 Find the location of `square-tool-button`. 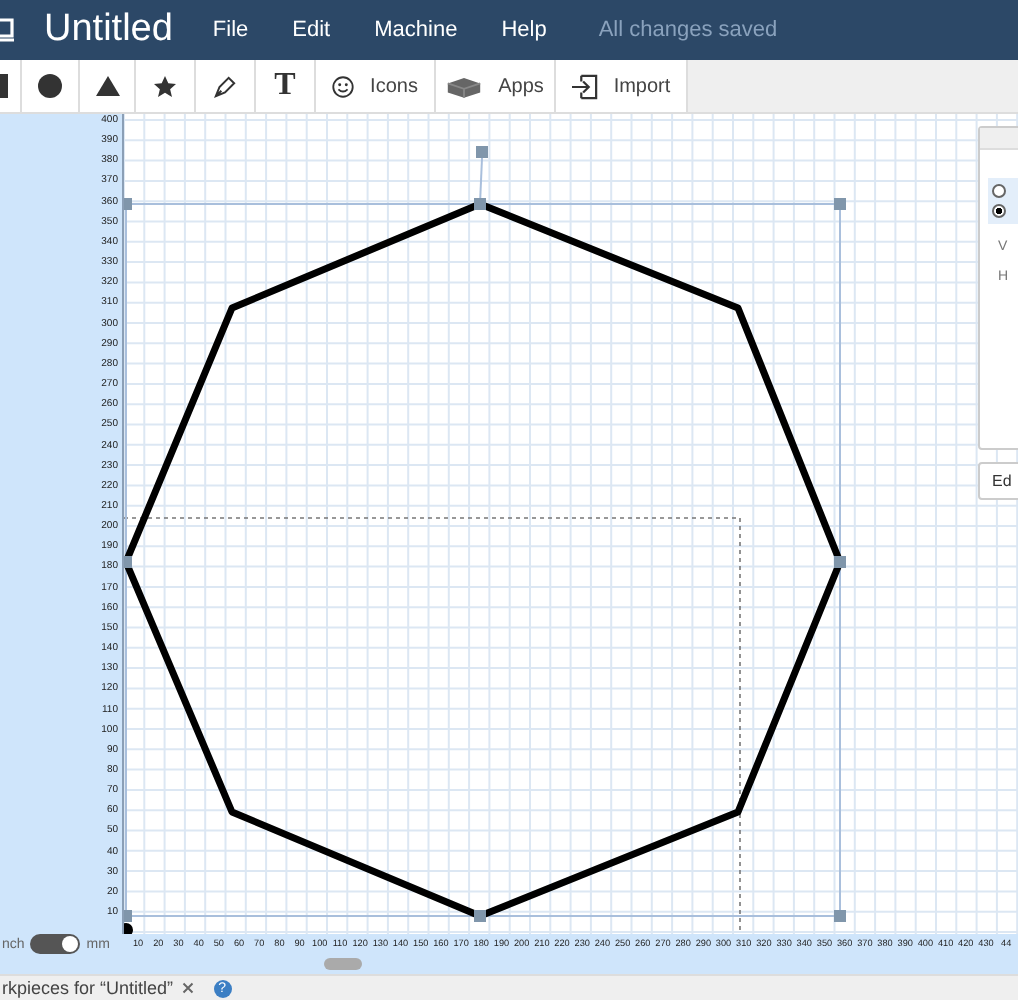

square-tool-button is located at coordinates (11, 86).